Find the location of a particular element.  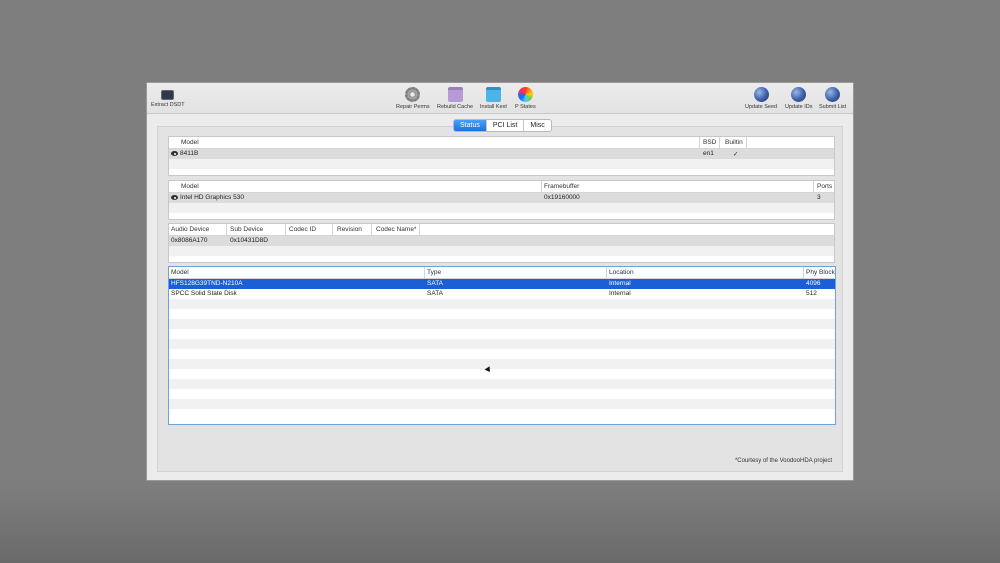

table-row: 8411B en1 ✓ is located at coordinates (501, 154).